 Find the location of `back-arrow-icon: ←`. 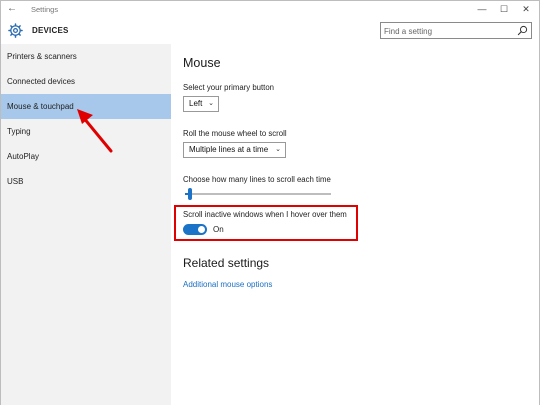

back-arrow-icon: ← is located at coordinates (12, 9).